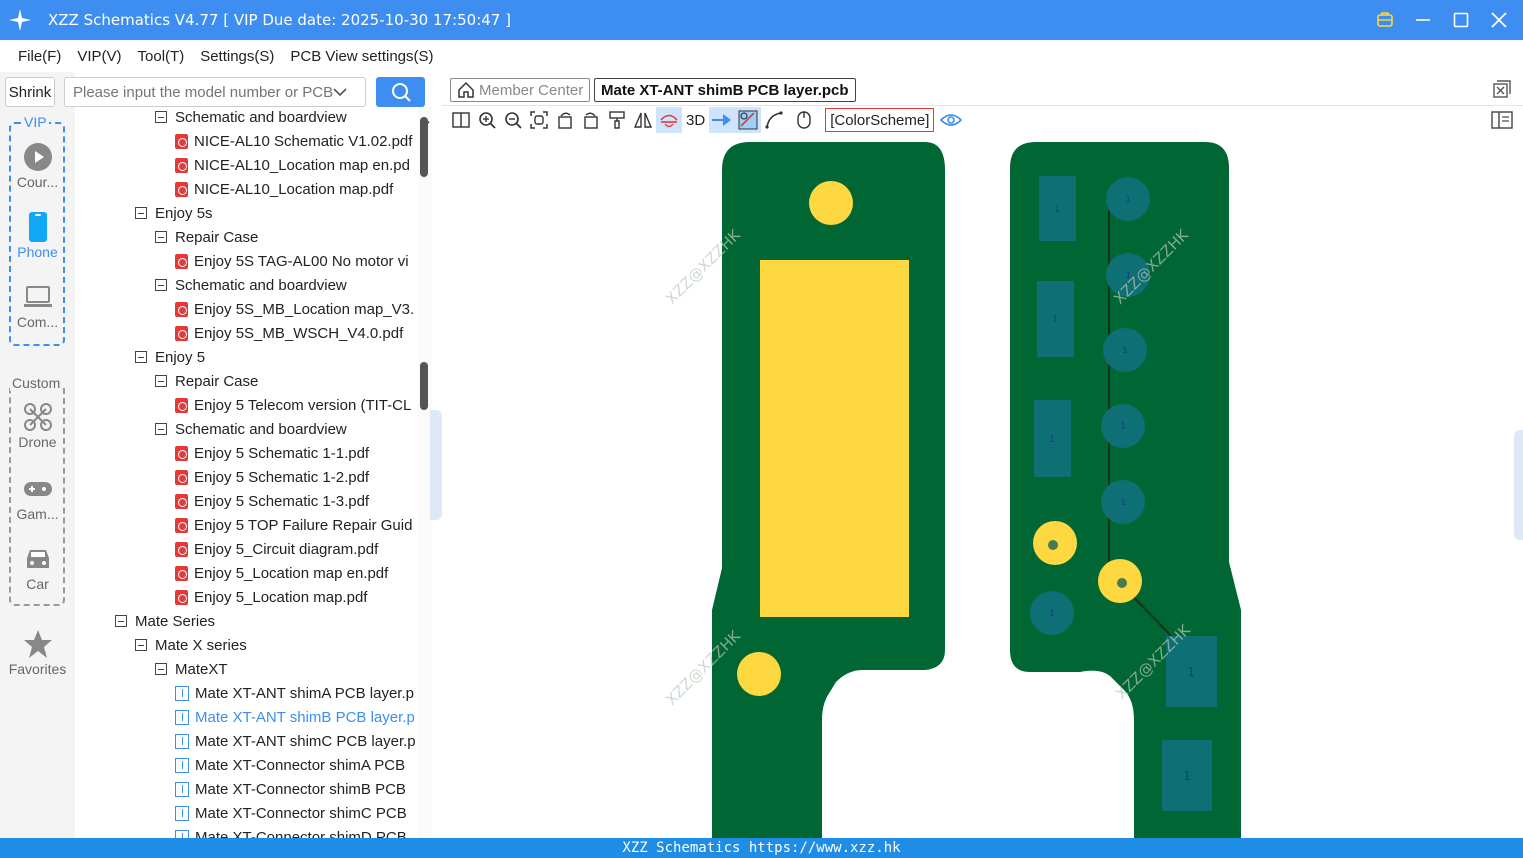  Describe the element at coordinates (292, 165) in the screenshot. I see `tree-file: NICE-AL10_Location map en.pd` at that location.